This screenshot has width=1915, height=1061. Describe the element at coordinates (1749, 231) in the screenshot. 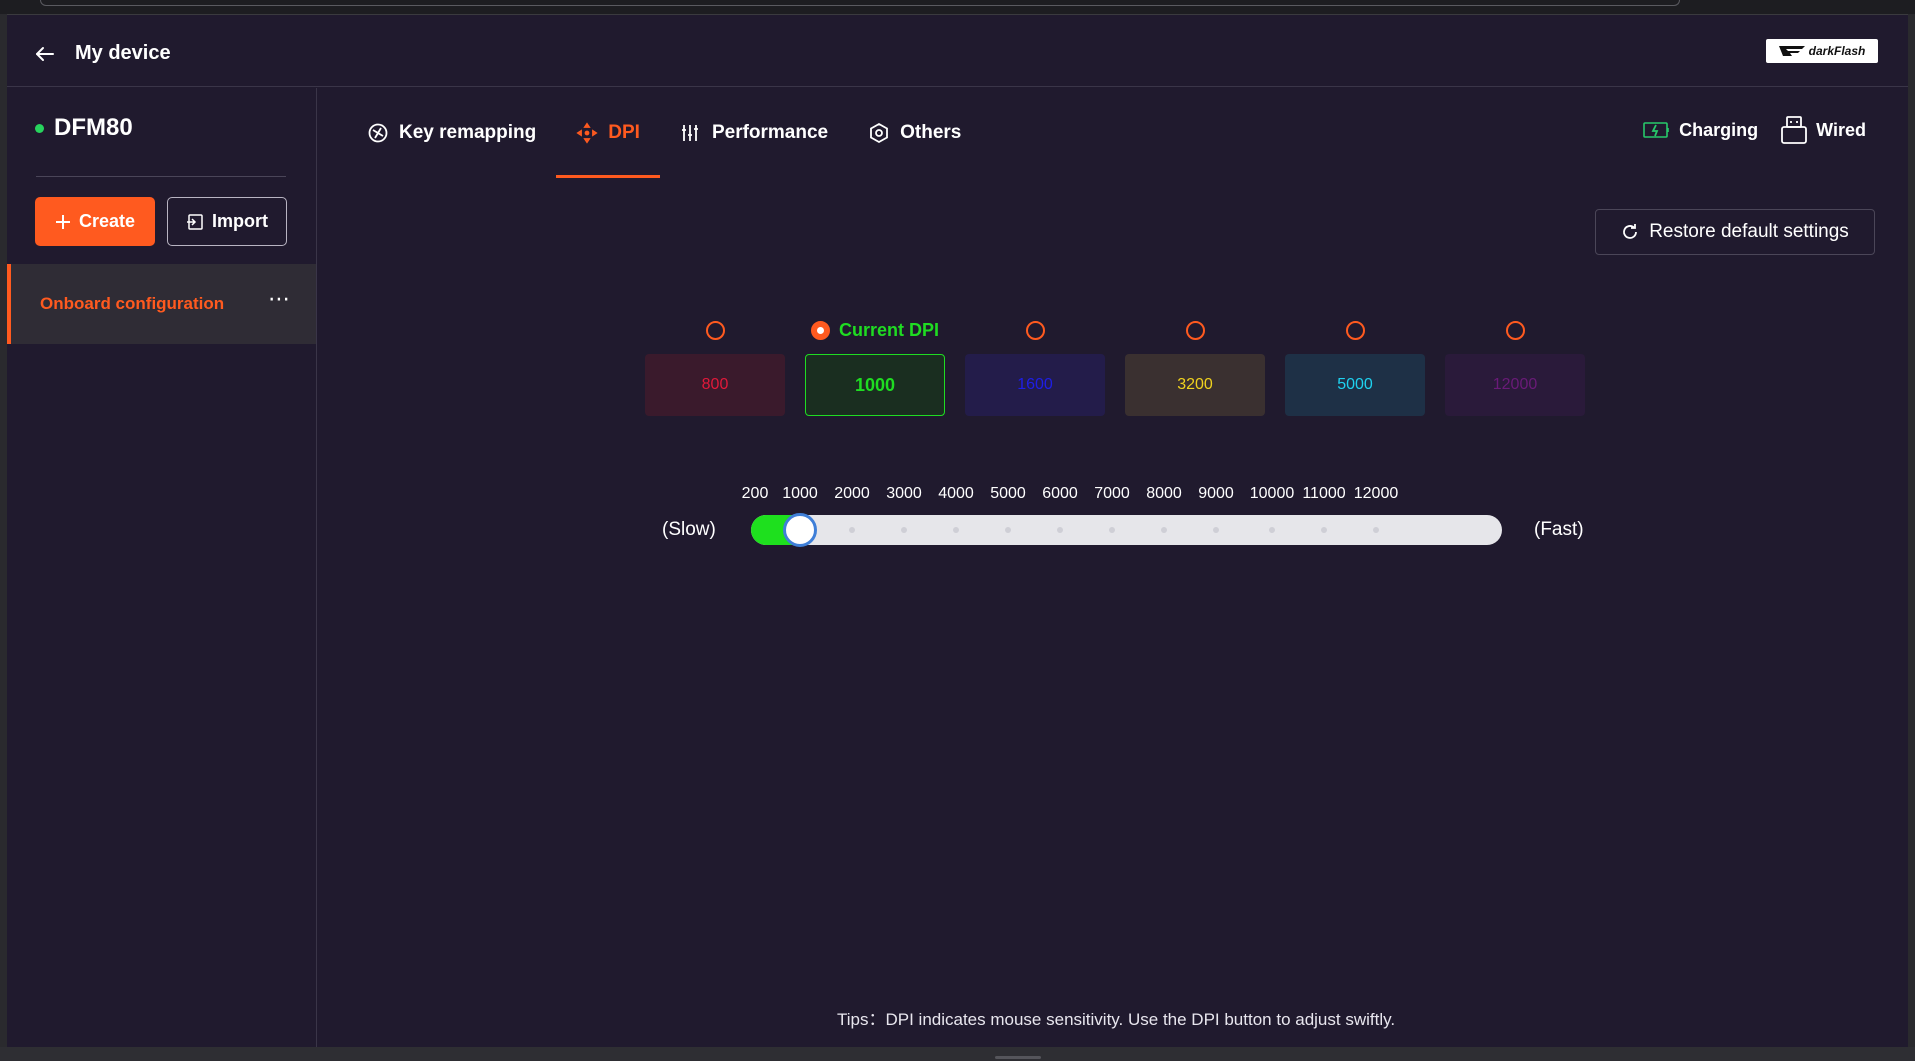

I see `restore-label: Restore default settings` at that location.